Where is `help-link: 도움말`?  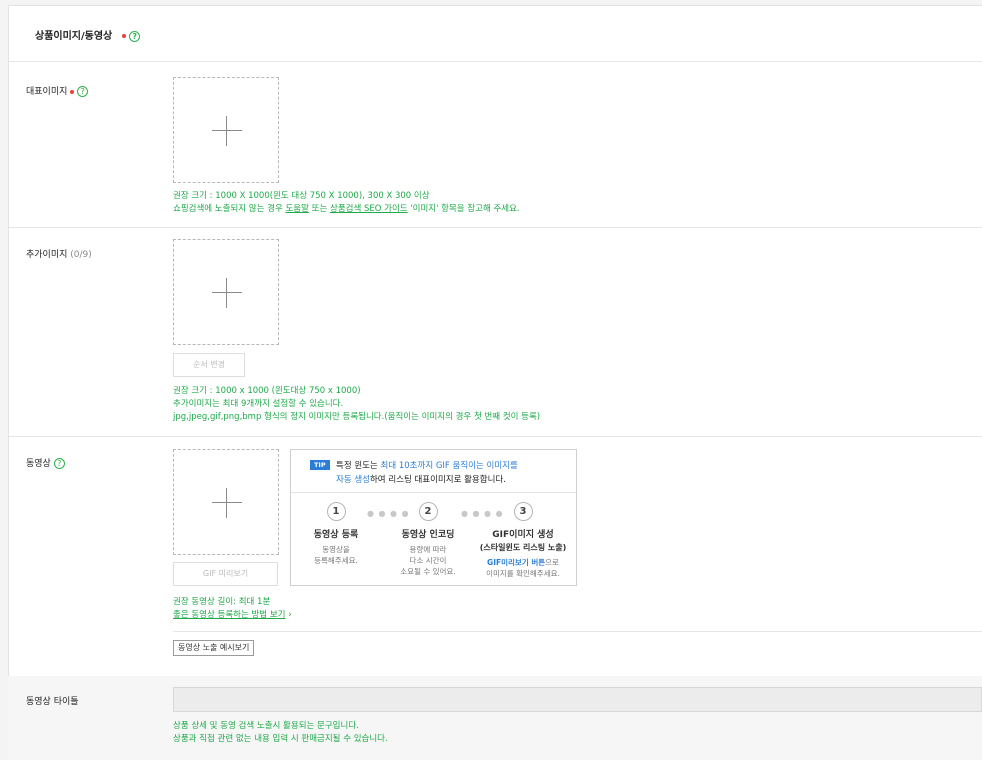 help-link: 도움말 is located at coordinates (296, 209).